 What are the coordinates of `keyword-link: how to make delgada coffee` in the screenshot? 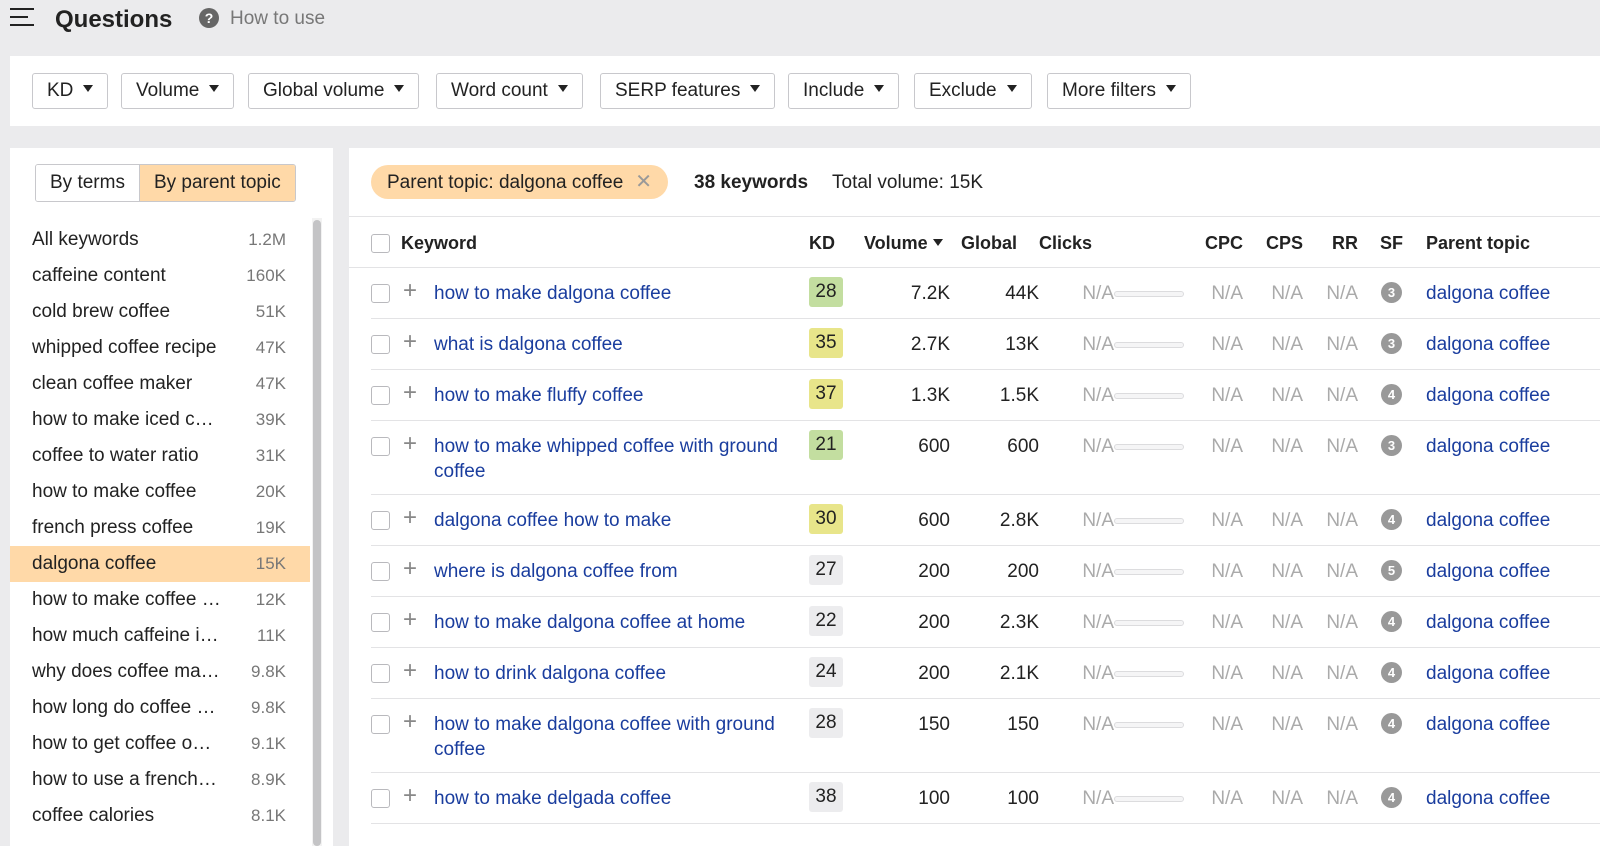 It's located at (619, 798).